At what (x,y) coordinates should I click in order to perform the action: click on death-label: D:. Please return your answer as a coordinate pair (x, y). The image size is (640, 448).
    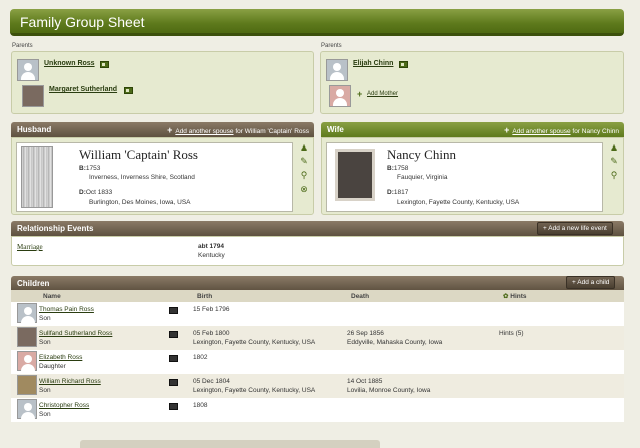
    Looking at the image, I should click on (82, 192).